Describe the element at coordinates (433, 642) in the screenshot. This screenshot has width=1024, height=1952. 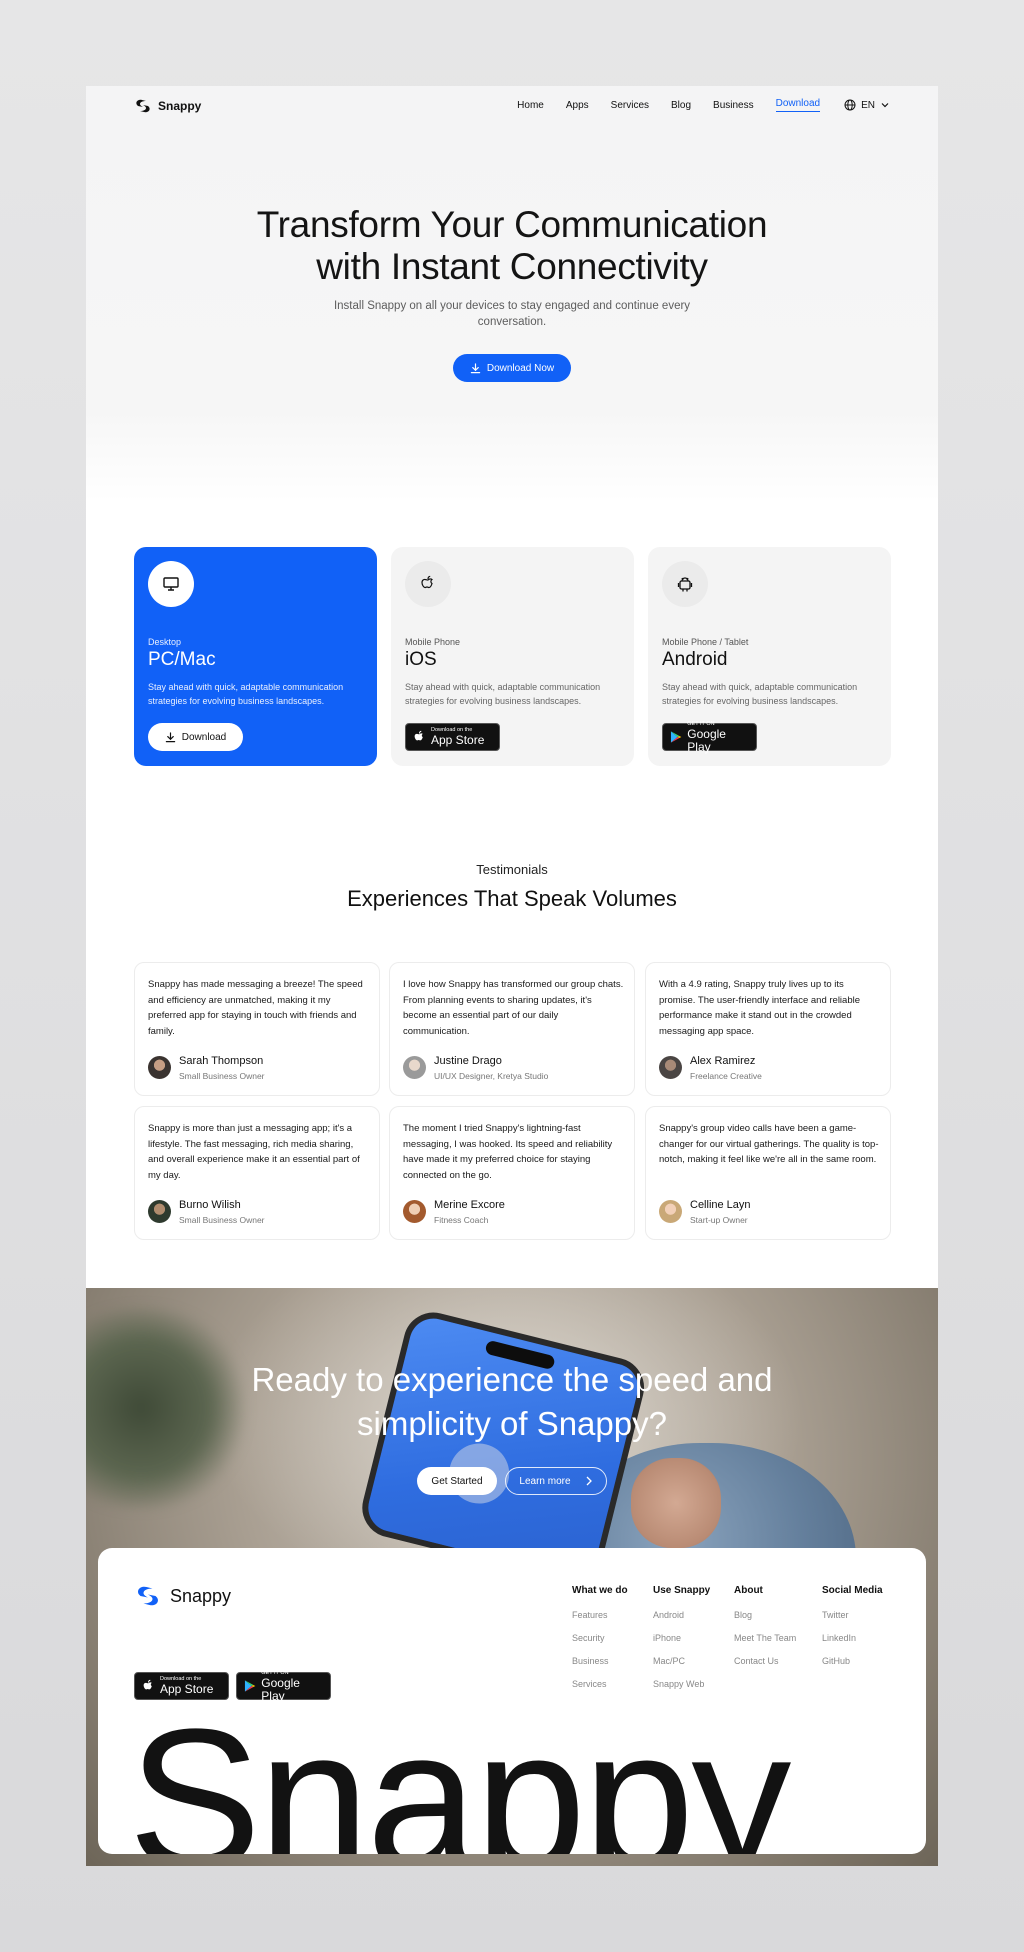
I see `platform-sub: Mobile Phone` at that location.